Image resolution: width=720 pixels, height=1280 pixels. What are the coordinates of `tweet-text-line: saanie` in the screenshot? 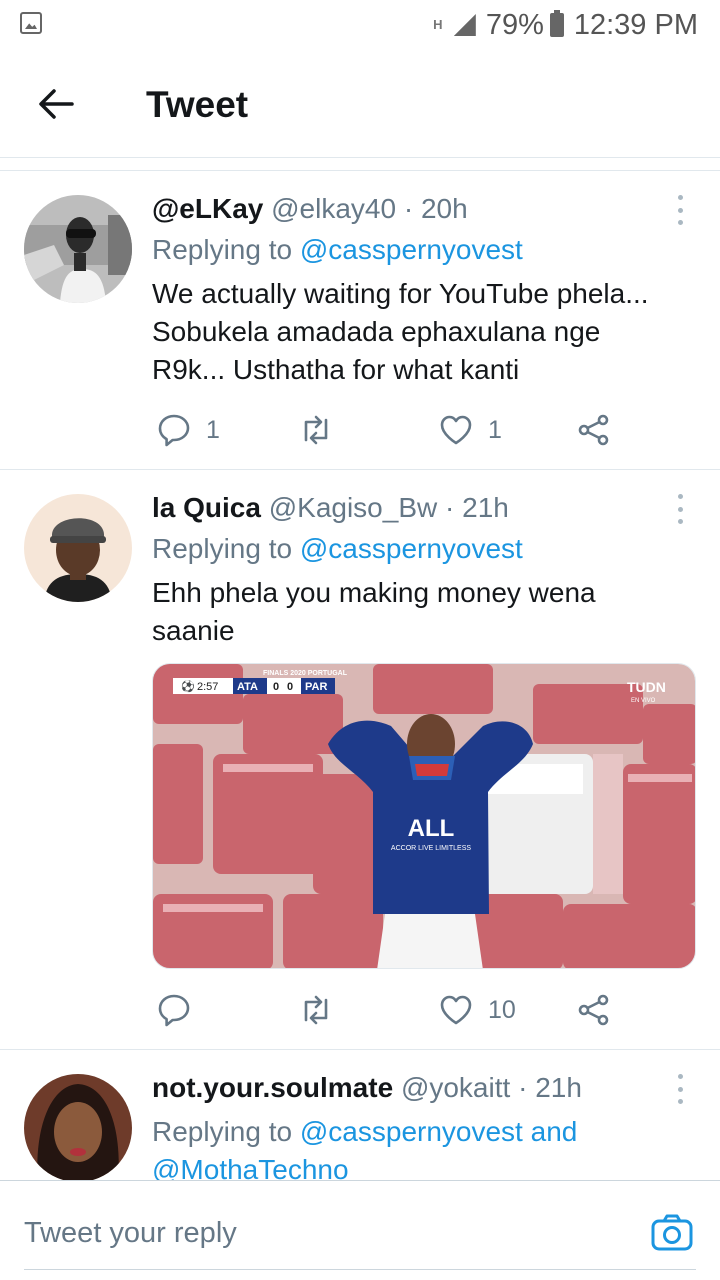 It's located at (193, 630).